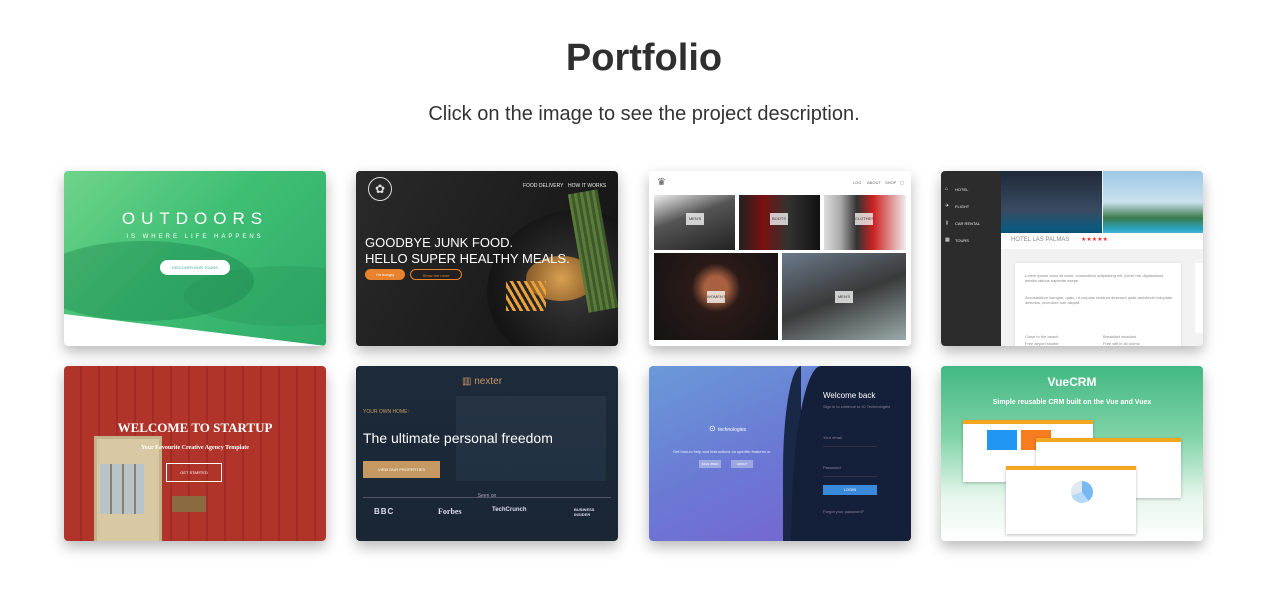 The width and height of the screenshot is (1288, 602). What do you see at coordinates (450, 511) in the screenshot?
I see `brand-logo-forbes: Forbes` at bounding box center [450, 511].